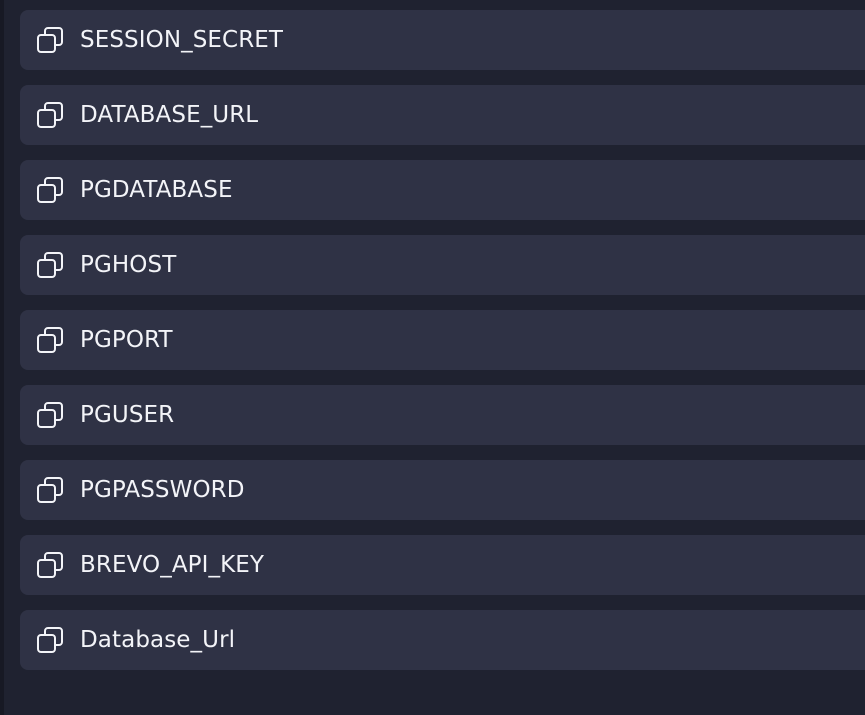  I want to click on secret-row-pgpassword: PGPASSWORD, so click(442, 490).